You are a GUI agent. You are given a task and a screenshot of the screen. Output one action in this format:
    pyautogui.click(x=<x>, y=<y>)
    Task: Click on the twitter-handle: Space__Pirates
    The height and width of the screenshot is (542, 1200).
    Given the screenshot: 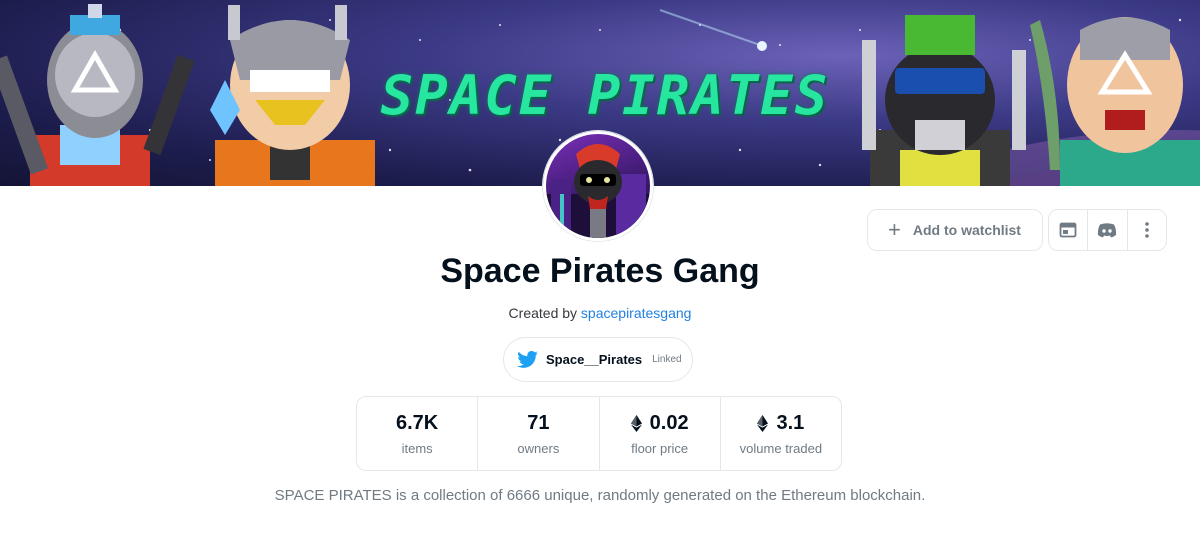 What is the action you would take?
    pyautogui.click(x=594, y=359)
    